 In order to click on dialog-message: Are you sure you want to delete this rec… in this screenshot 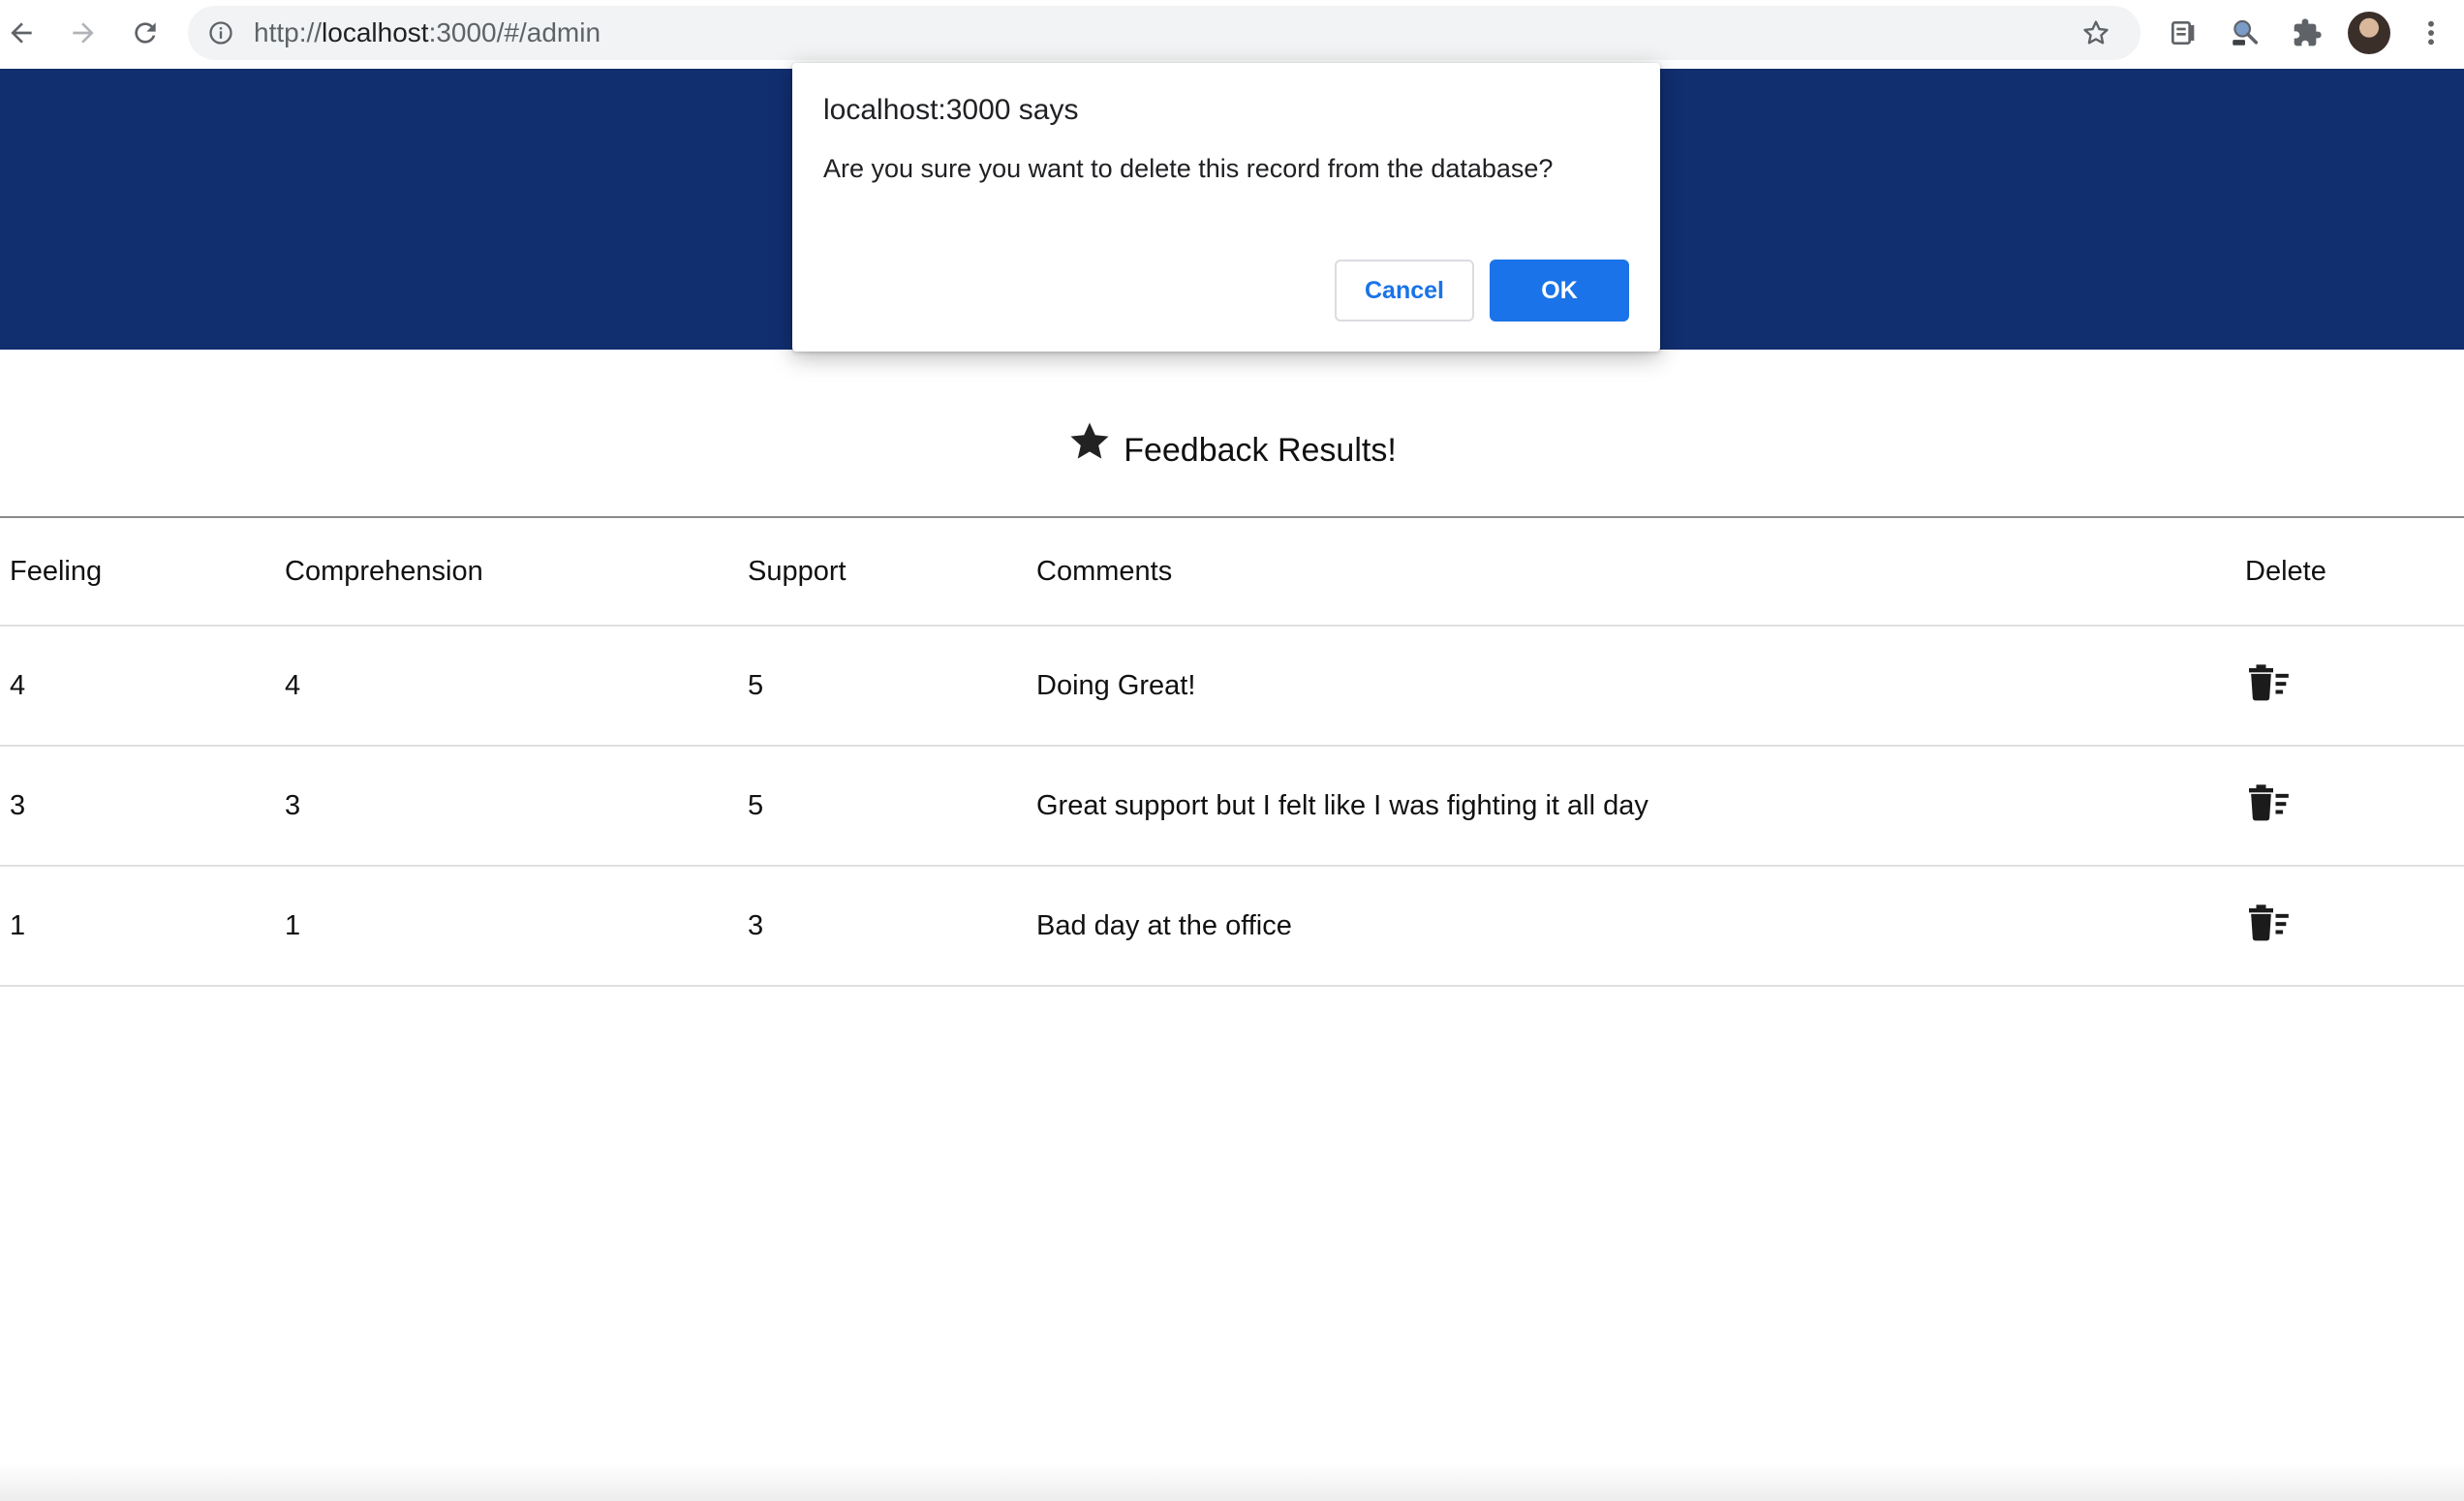, I will do `click(1188, 168)`.